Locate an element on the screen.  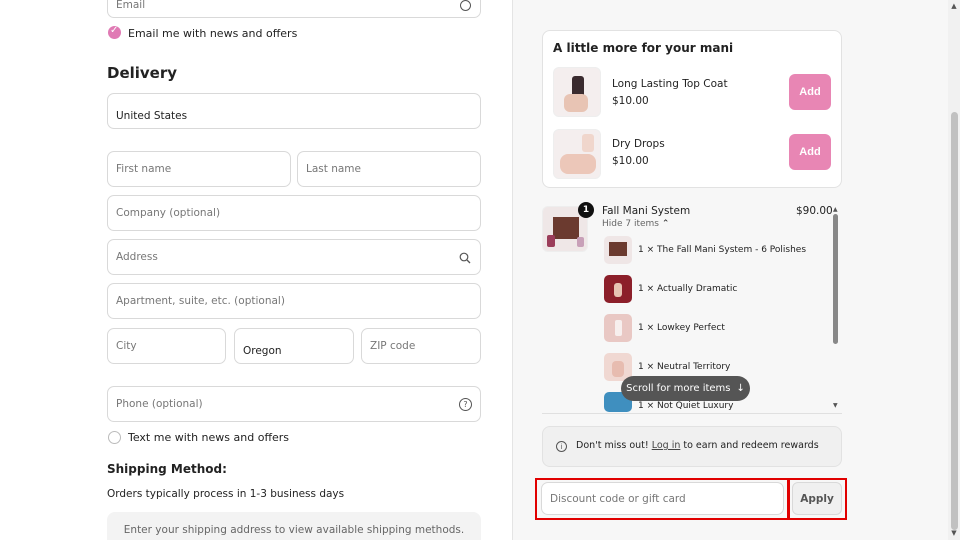
info-icon is located at coordinates (465, 5).